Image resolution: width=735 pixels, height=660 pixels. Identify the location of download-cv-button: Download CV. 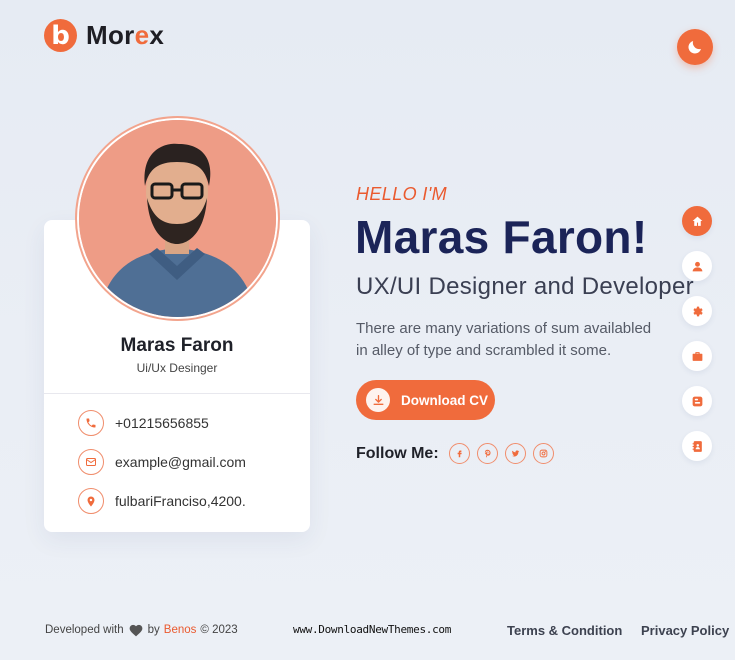
(425, 400).